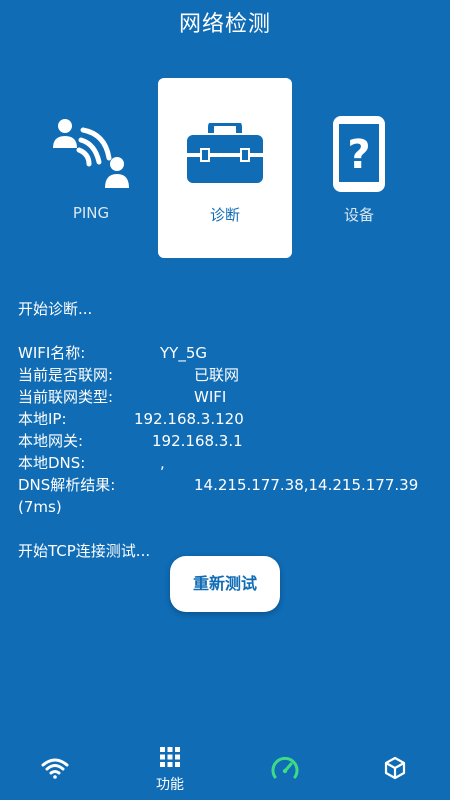  I want to click on log-dns-time: (7ms), so click(40, 507).